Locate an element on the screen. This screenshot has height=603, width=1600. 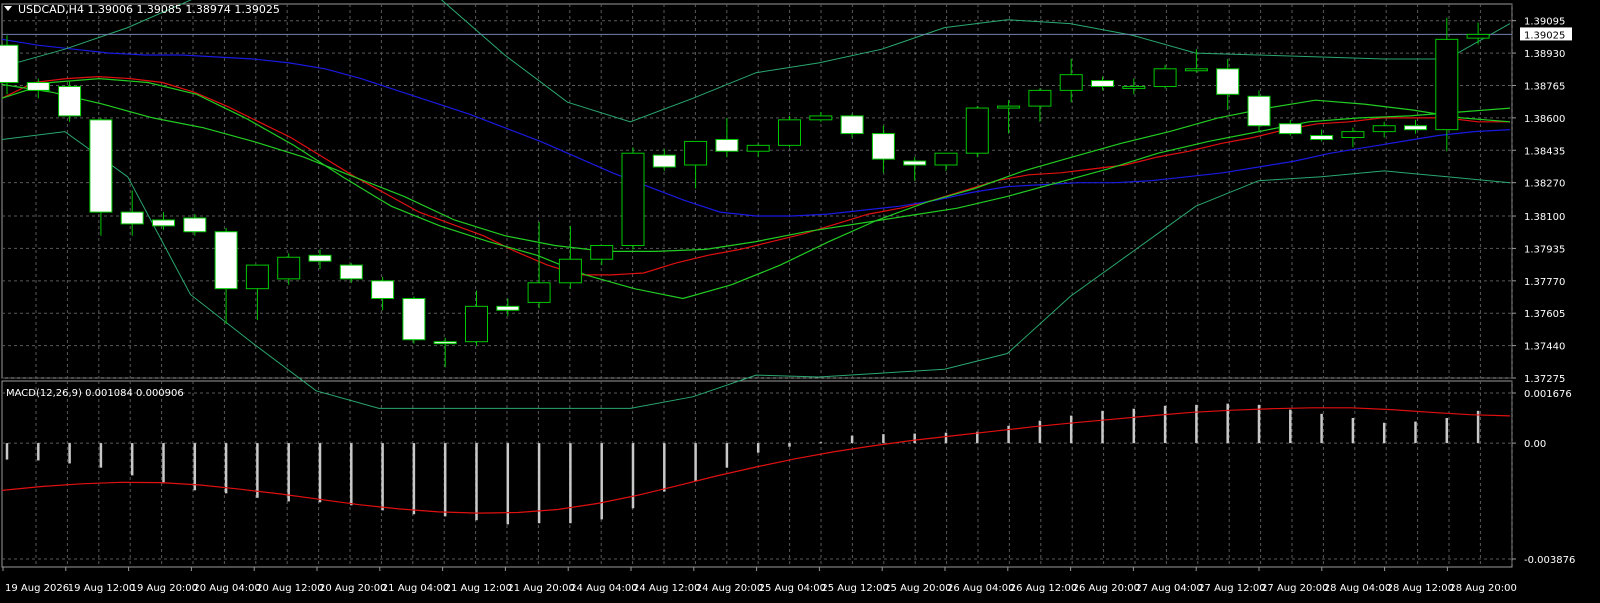
x-tick-label: 25 Aug 12:00 is located at coordinates (854, 588).